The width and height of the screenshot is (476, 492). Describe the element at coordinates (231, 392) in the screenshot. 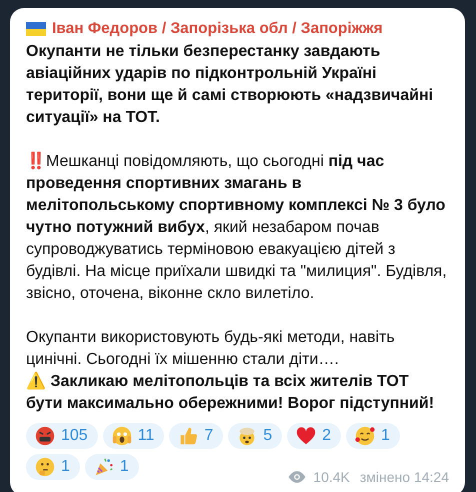

I see `message-text: ⚠ Закликаю мелітопольців та всіх жителів ТОТ бути максимально обережними! Ворог підступний!` at that location.